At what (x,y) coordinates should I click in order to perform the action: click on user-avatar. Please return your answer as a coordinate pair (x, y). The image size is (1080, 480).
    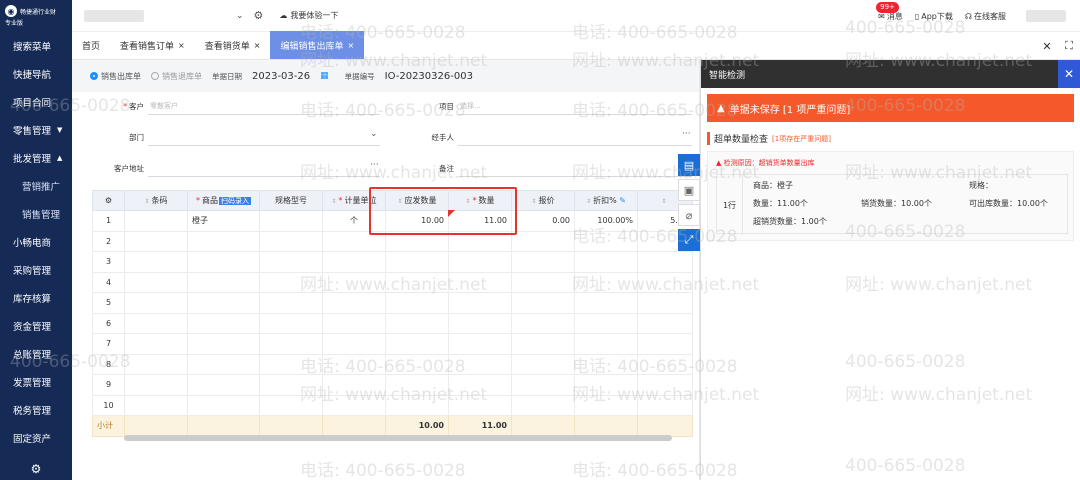
    Looking at the image, I should click on (1046, 16).